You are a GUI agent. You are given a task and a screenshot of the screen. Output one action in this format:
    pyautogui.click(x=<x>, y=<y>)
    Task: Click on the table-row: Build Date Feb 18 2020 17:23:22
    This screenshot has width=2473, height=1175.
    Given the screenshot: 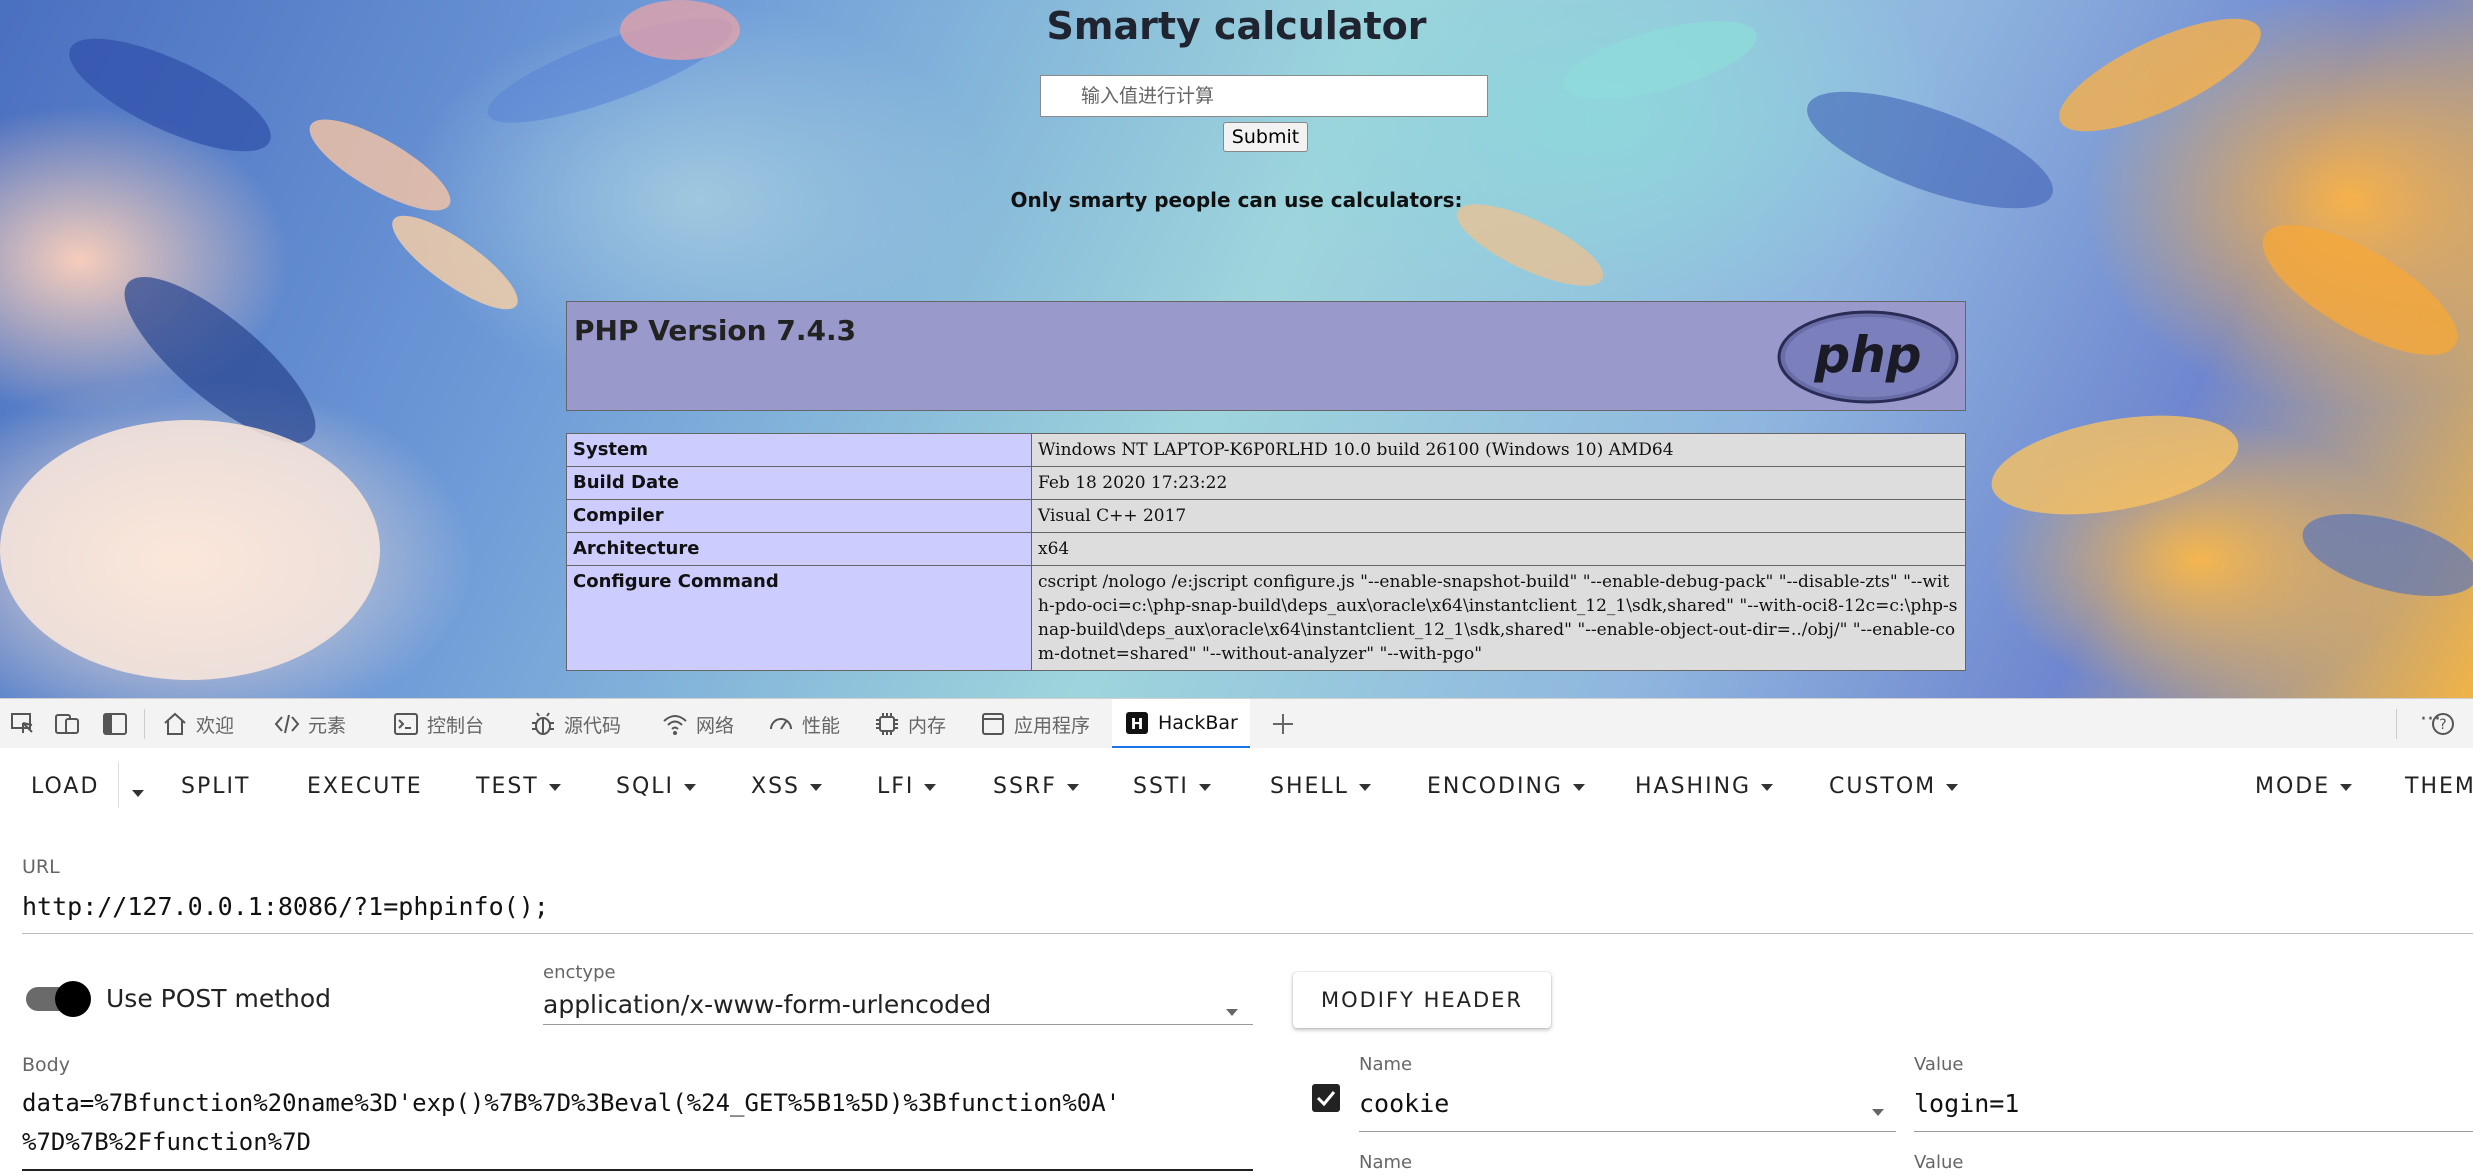 What is the action you would take?
    pyautogui.click(x=1266, y=483)
    